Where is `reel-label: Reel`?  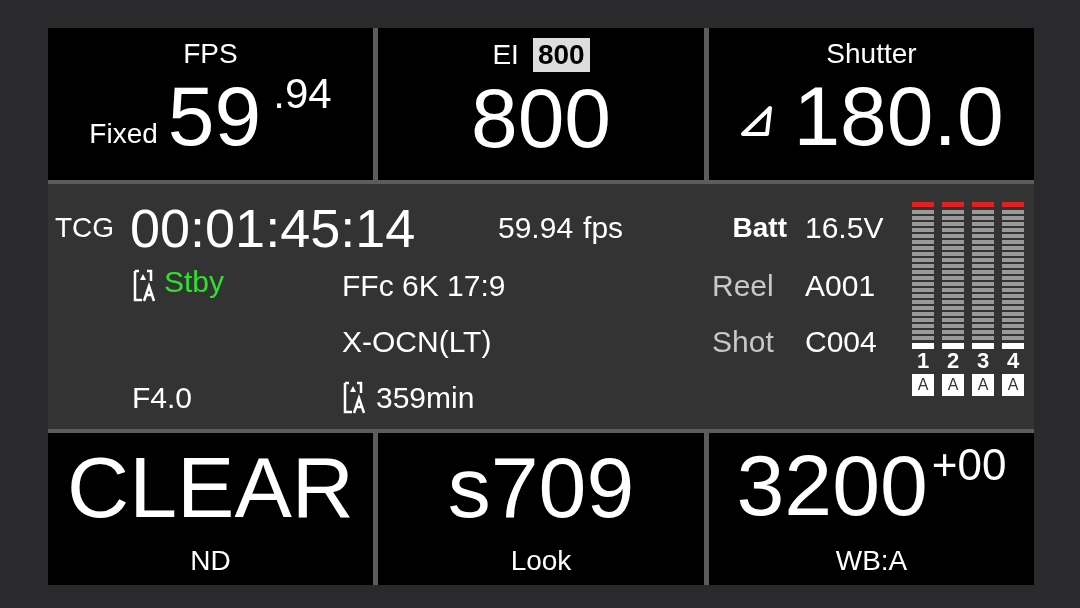 reel-label: Reel is located at coordinates (743, 286).